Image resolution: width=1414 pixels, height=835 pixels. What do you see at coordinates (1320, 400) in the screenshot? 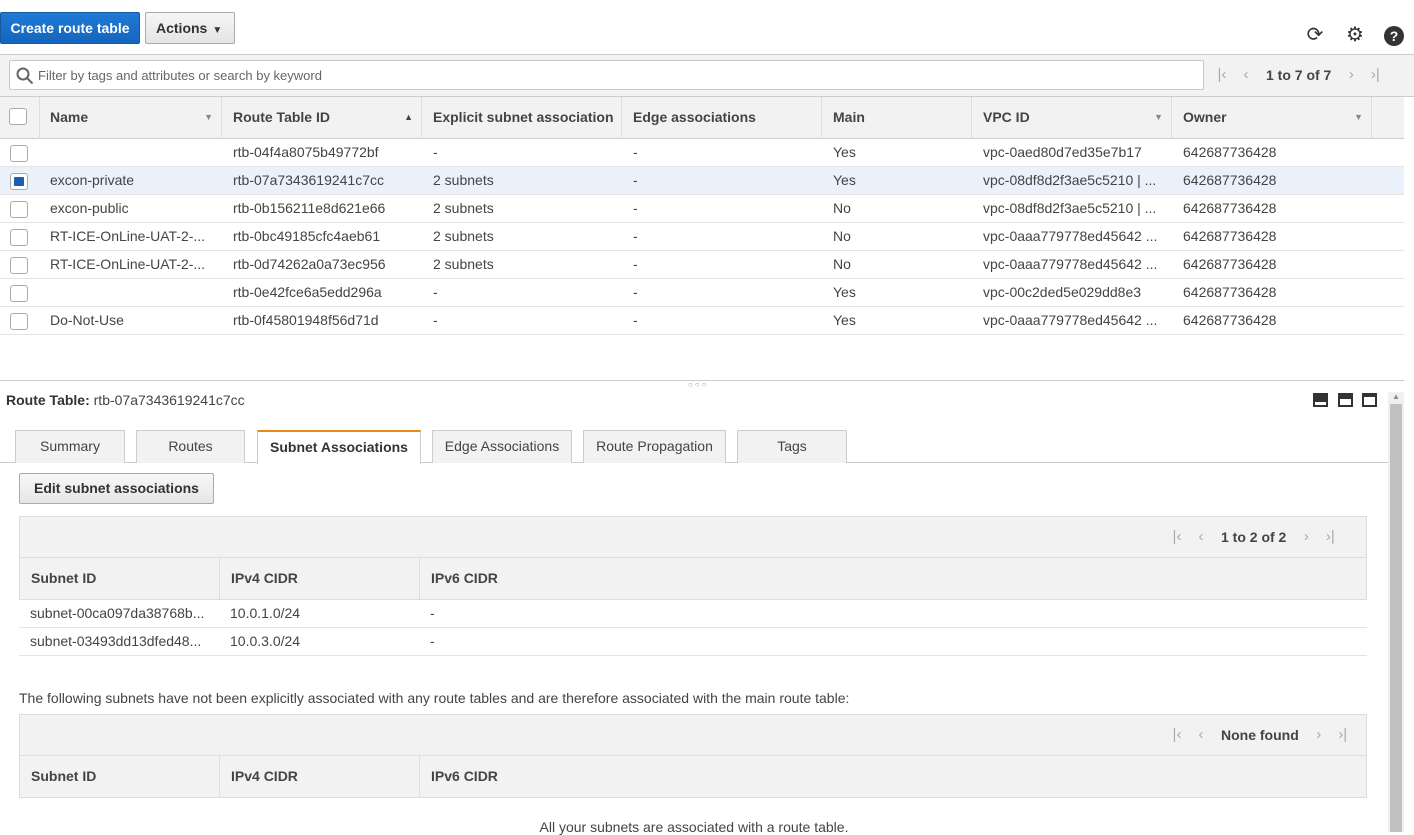
I see `panel-minimize-icon` at bounding box center [1320, 400].